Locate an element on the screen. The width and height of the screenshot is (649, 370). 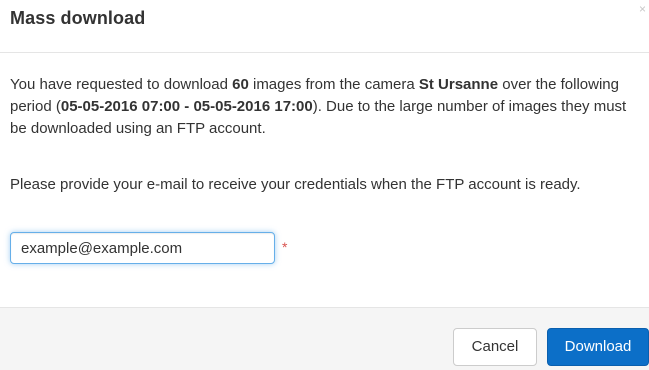
required-marker: * is located at coordinates (285, 247).